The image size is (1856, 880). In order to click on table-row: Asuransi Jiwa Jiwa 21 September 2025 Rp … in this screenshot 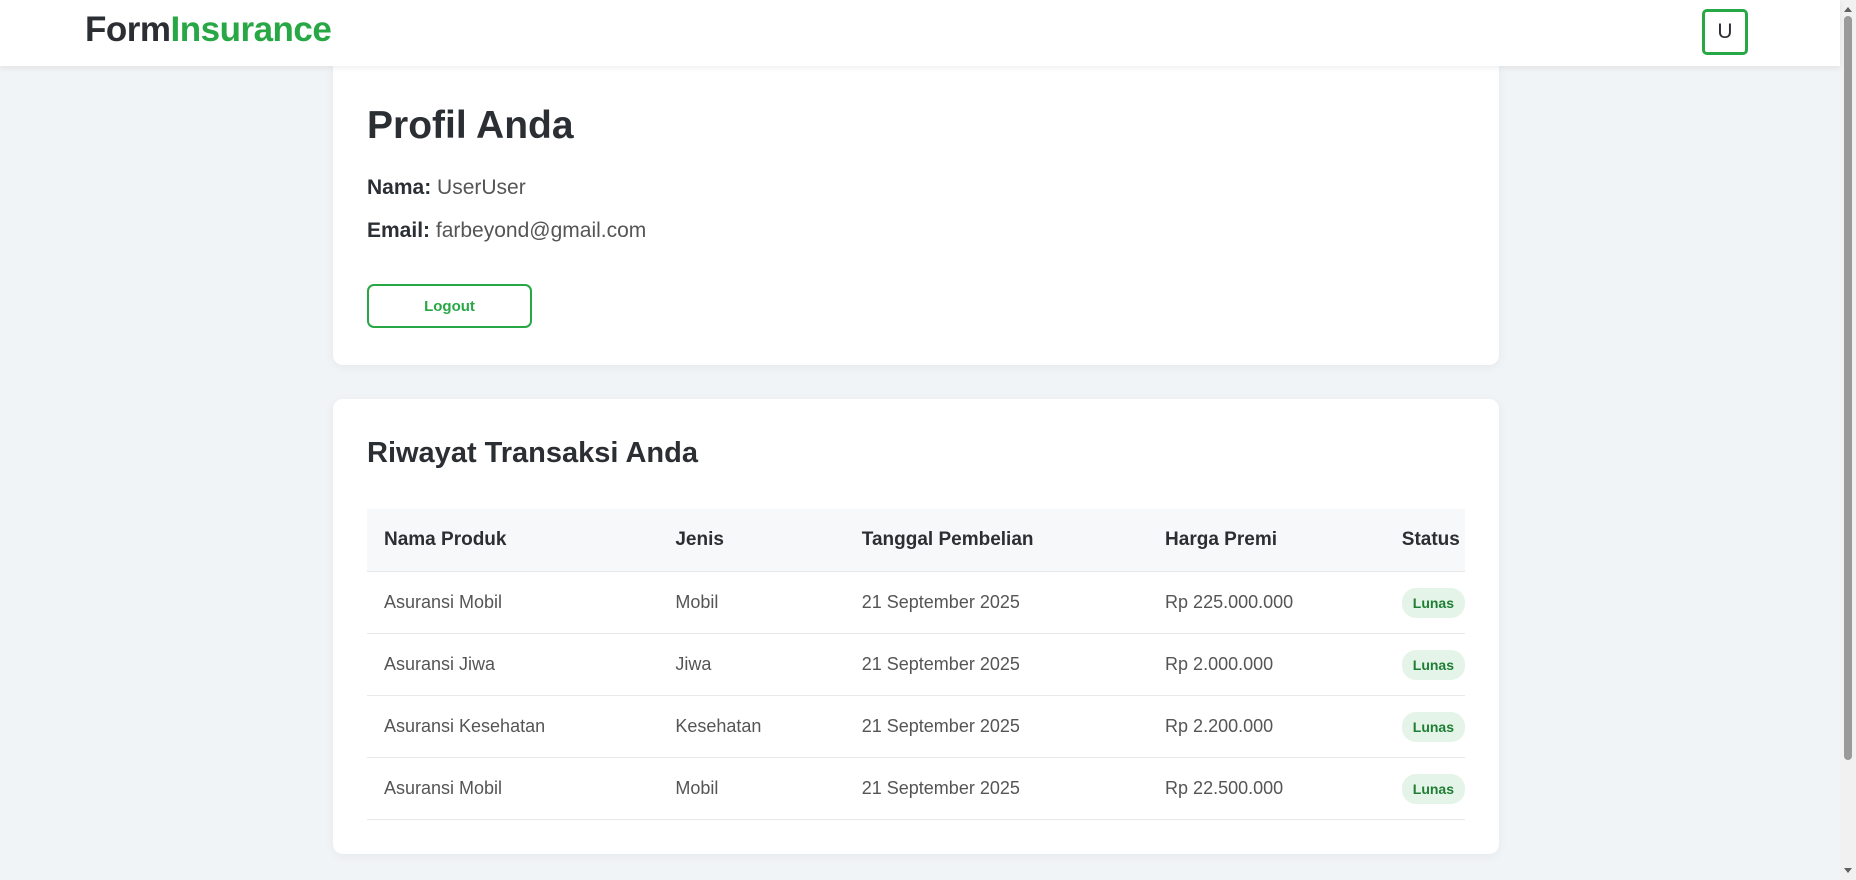, I will do `click(916, 664)`.